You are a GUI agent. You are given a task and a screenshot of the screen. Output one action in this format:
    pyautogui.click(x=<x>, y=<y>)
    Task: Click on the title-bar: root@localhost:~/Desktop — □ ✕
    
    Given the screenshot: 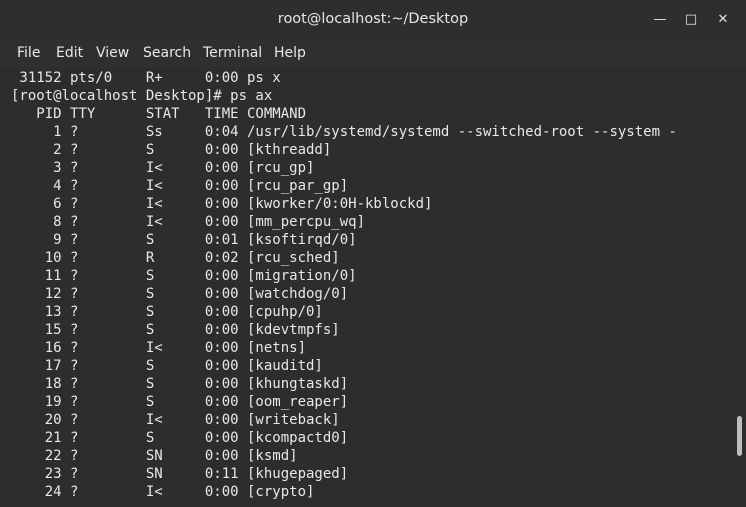 What is the action you would take?
    pyautogui.click(x=373, y=20)
    